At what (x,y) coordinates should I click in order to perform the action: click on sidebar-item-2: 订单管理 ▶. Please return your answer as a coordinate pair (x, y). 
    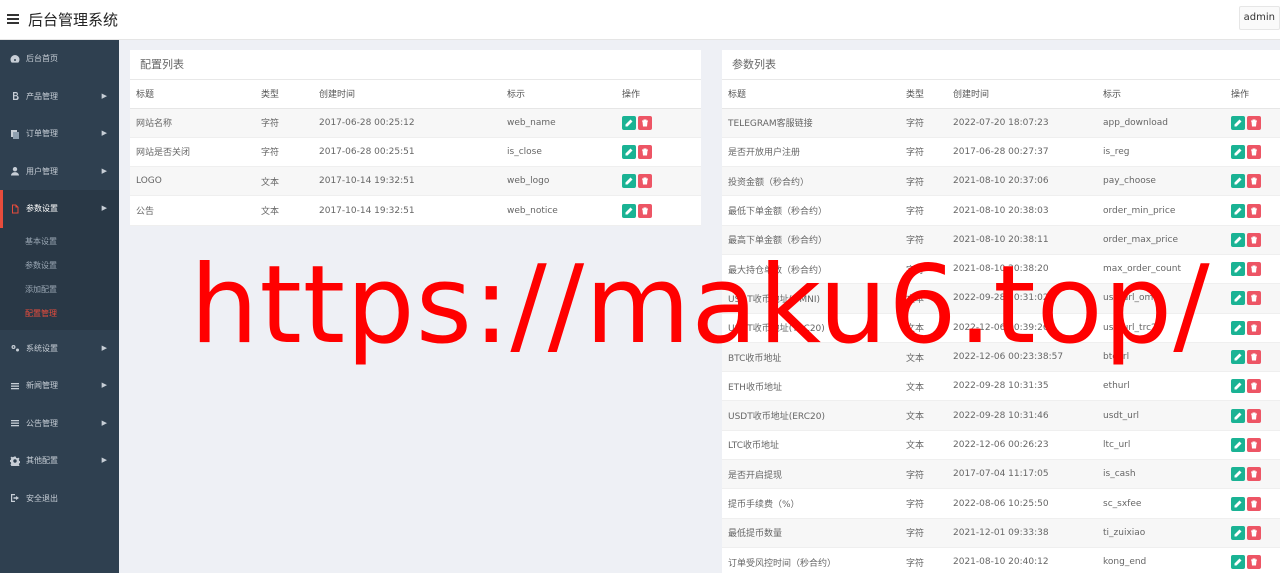
    Looking at the image, I should click on (59, 134).